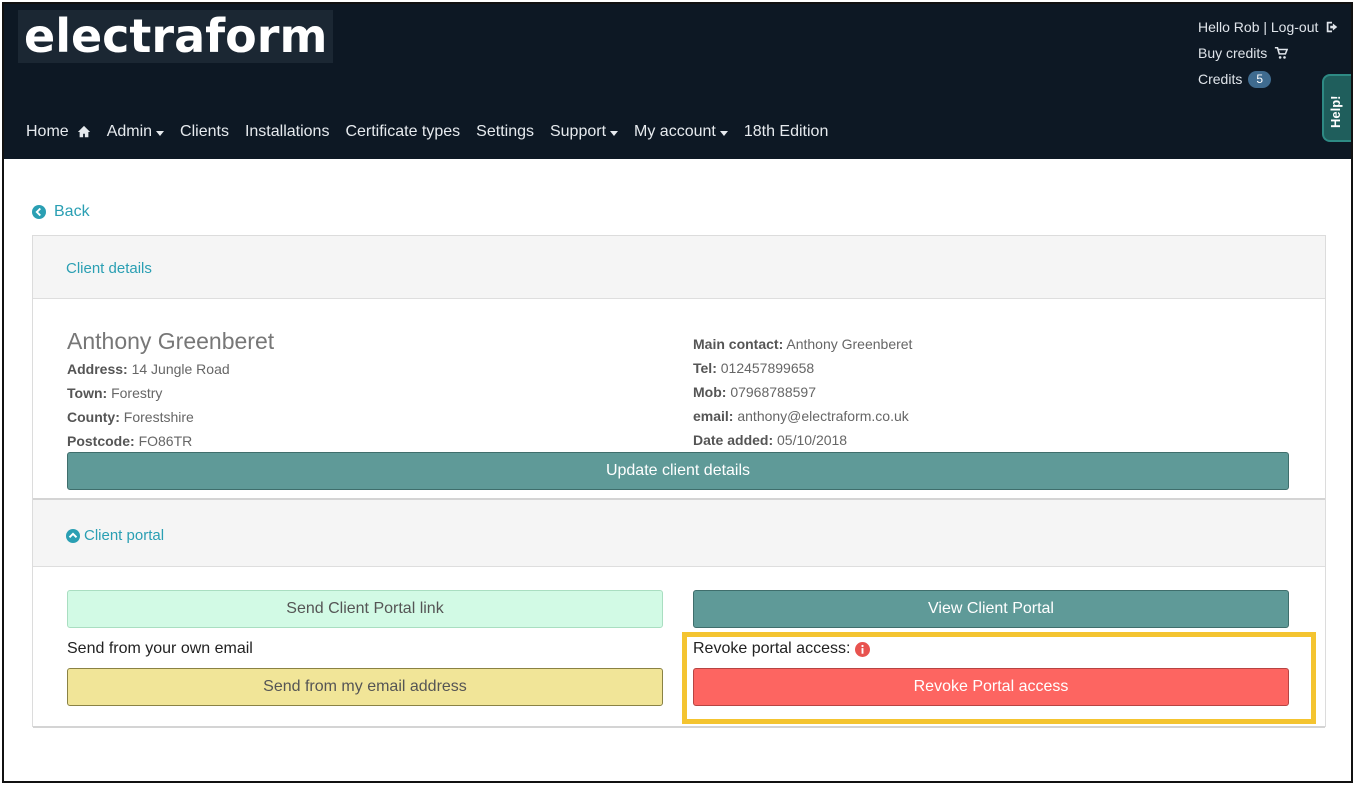 The width and height of the screenshot is (1355, 785). I want to click on nav-installations-label: Installations, so click(287, 131).